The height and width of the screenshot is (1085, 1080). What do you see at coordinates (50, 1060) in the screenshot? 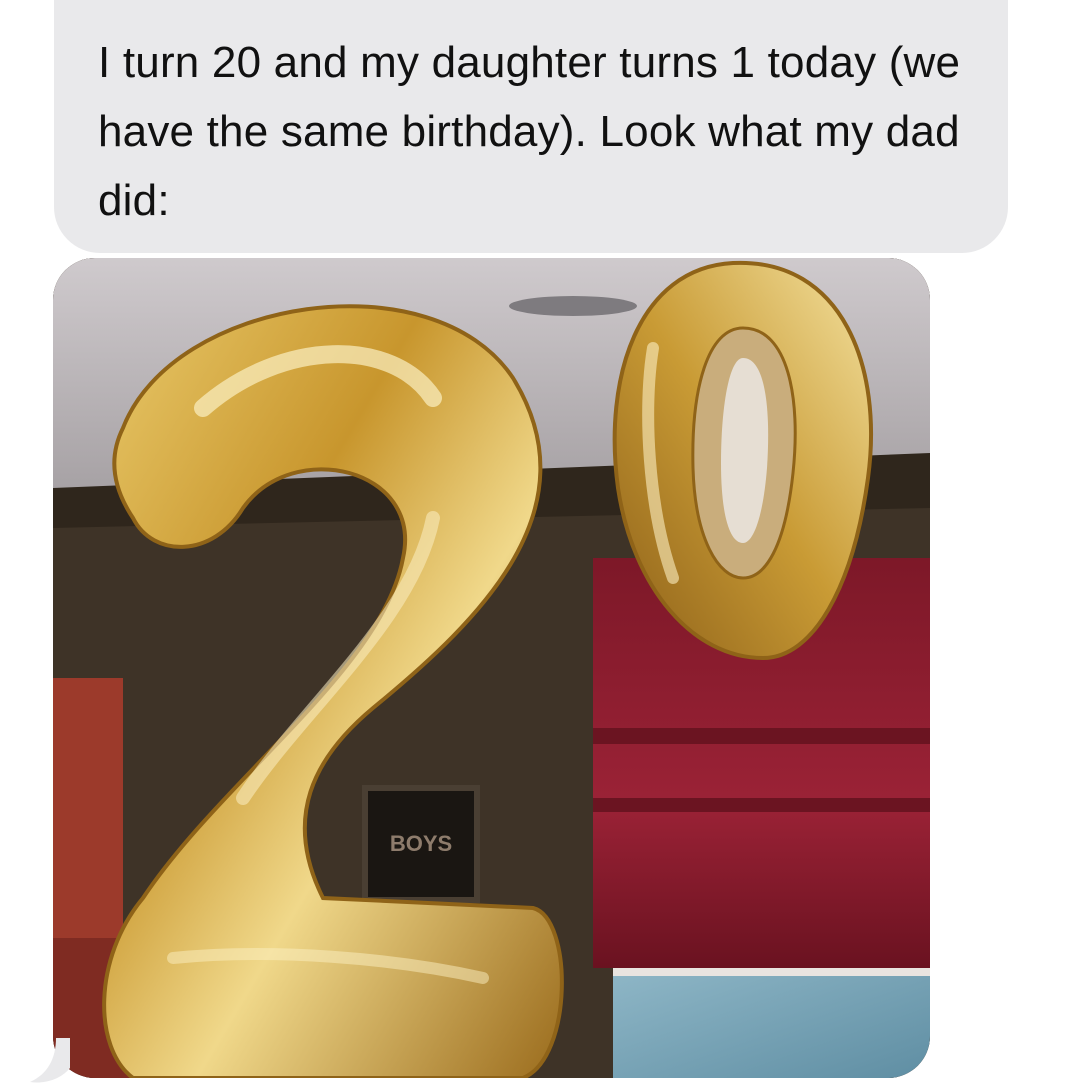
I see `bubble-tail-icon` at bounding box center [50, 1060].